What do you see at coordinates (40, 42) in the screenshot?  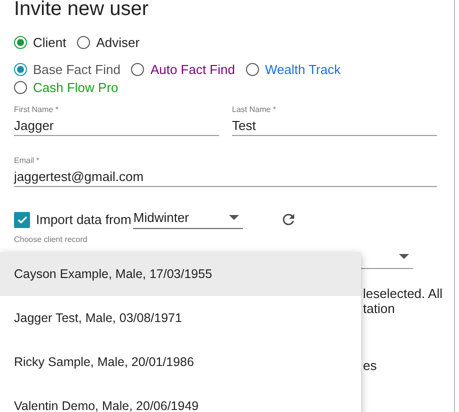 I see `user-type-radio: Client` at bounding box center [40, 42].